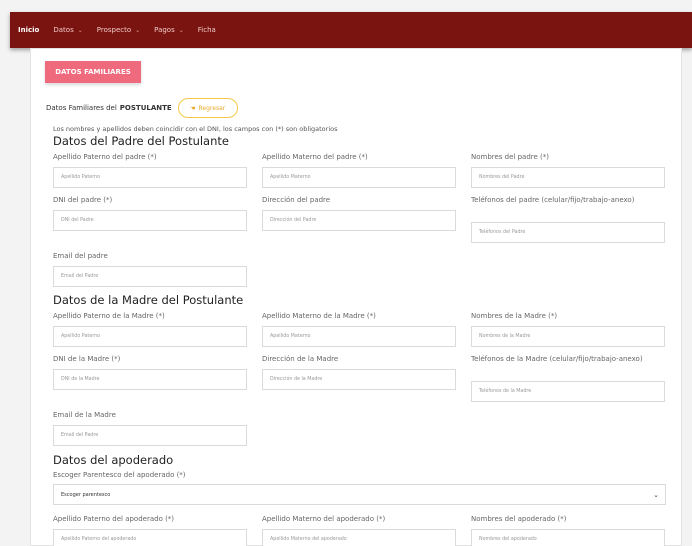 This screenshot has height=546, width=692. I want to click on field-label: Apellido Paterno de la Madre (*), so click(109, 316).